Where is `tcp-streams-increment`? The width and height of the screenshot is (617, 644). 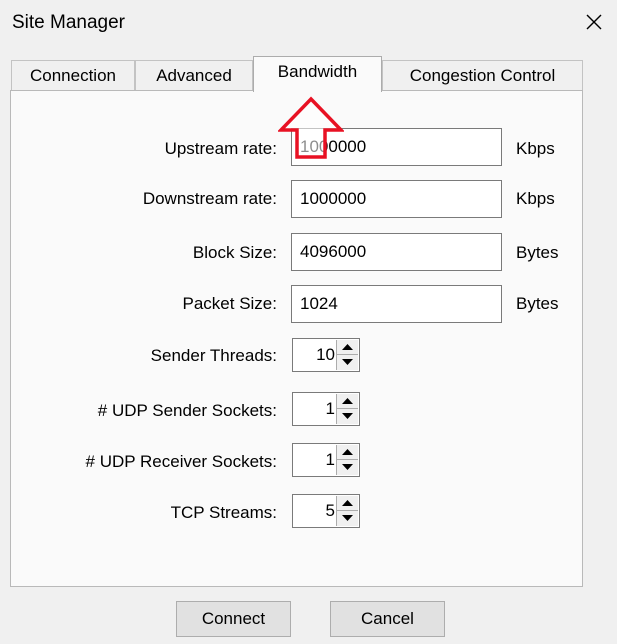
tcp-streams-increment is located at coordinates (347, 503).